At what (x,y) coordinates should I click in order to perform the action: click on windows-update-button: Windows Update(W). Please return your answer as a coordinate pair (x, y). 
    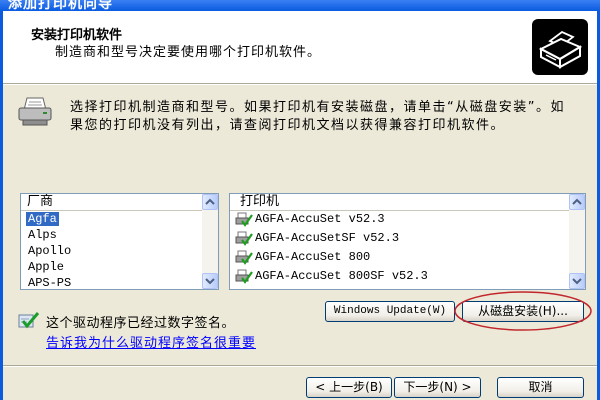
    Looking at the image, I should click on (390, 311).